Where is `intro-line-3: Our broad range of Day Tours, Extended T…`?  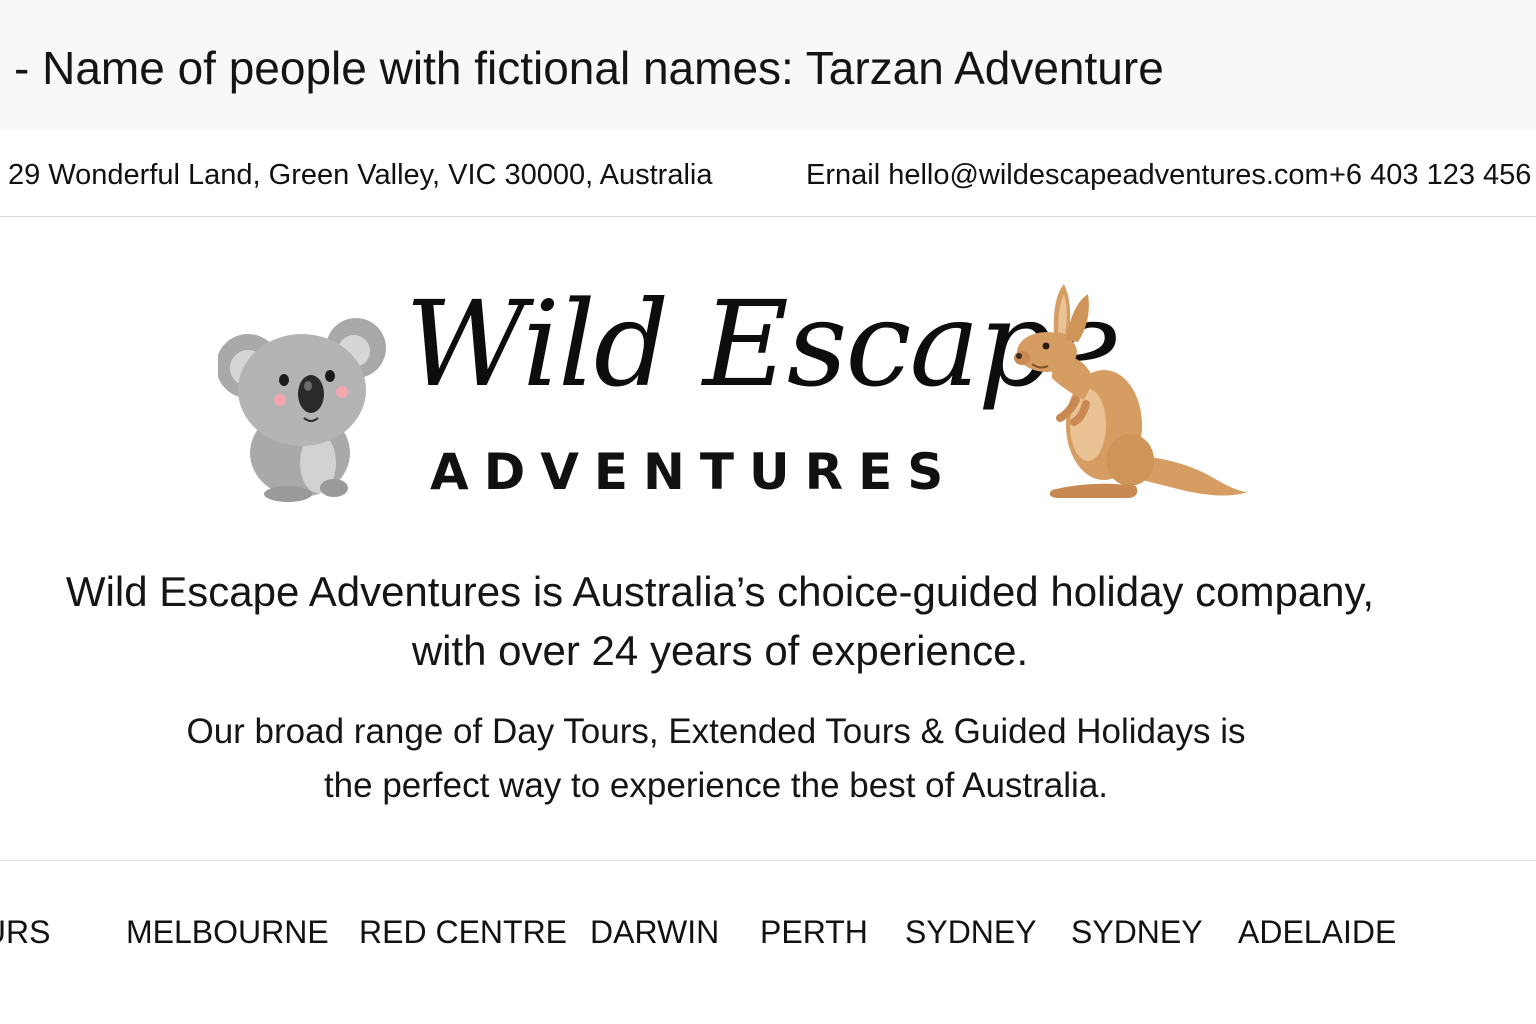 intro-line-3: Our broad range of Day Tours, Extended T… is located at coordinates (716, 731).